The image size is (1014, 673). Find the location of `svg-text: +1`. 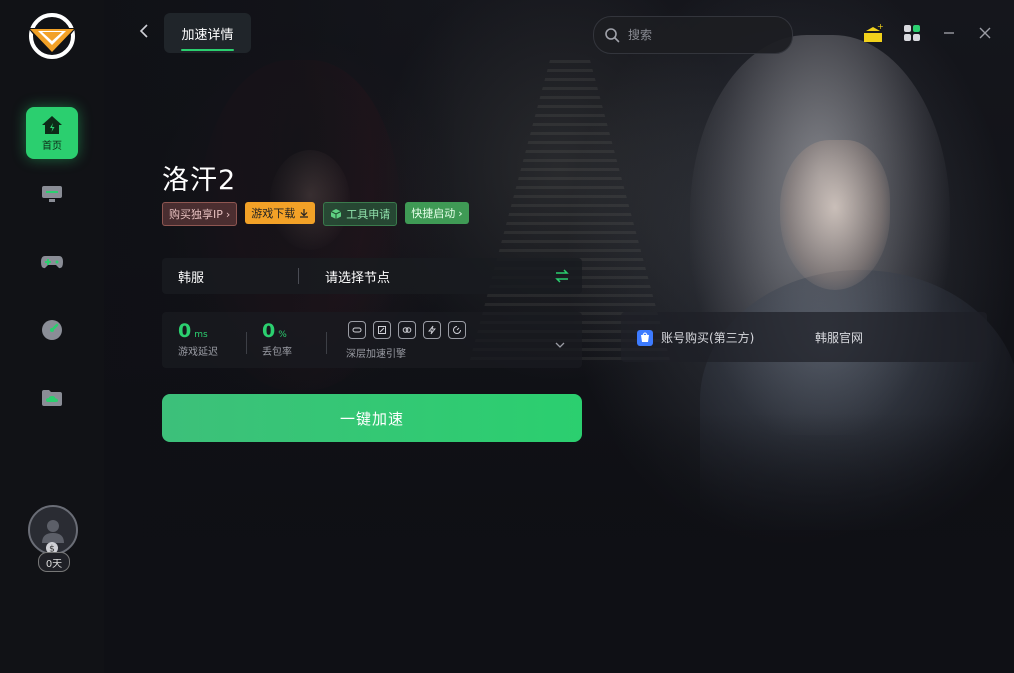

svg-text: +1 is located at coordinates (880, 26).